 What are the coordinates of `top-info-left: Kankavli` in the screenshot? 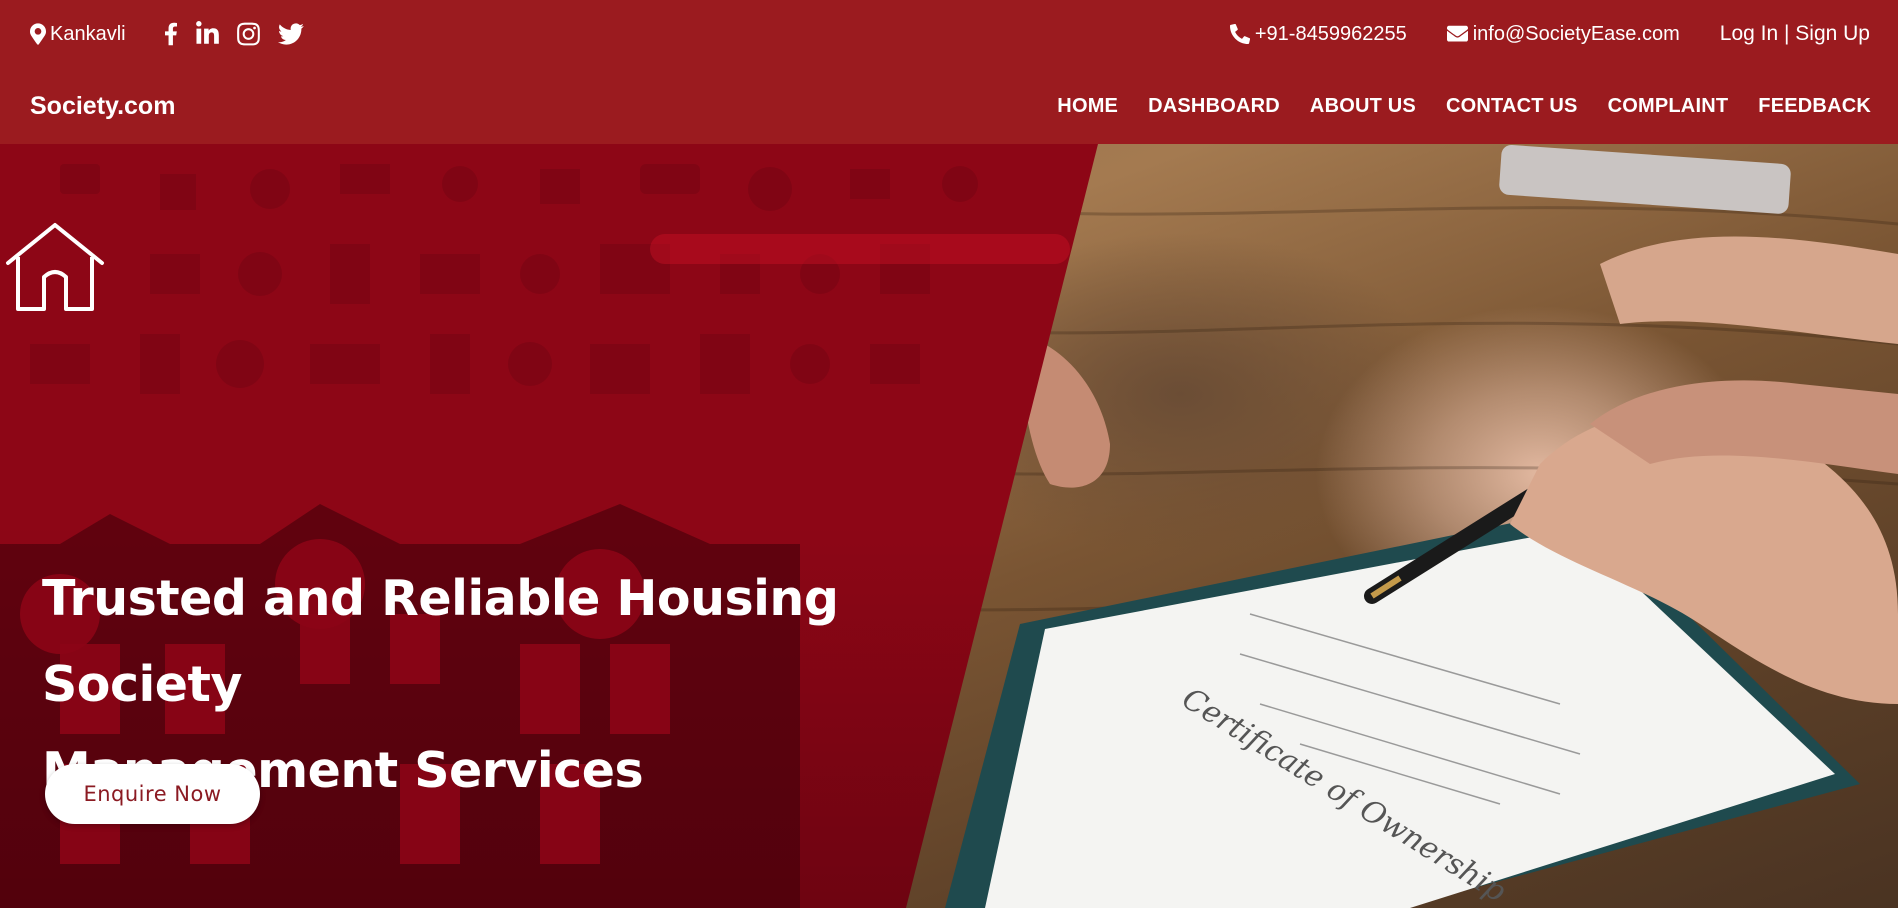 It's located at (167, 34).